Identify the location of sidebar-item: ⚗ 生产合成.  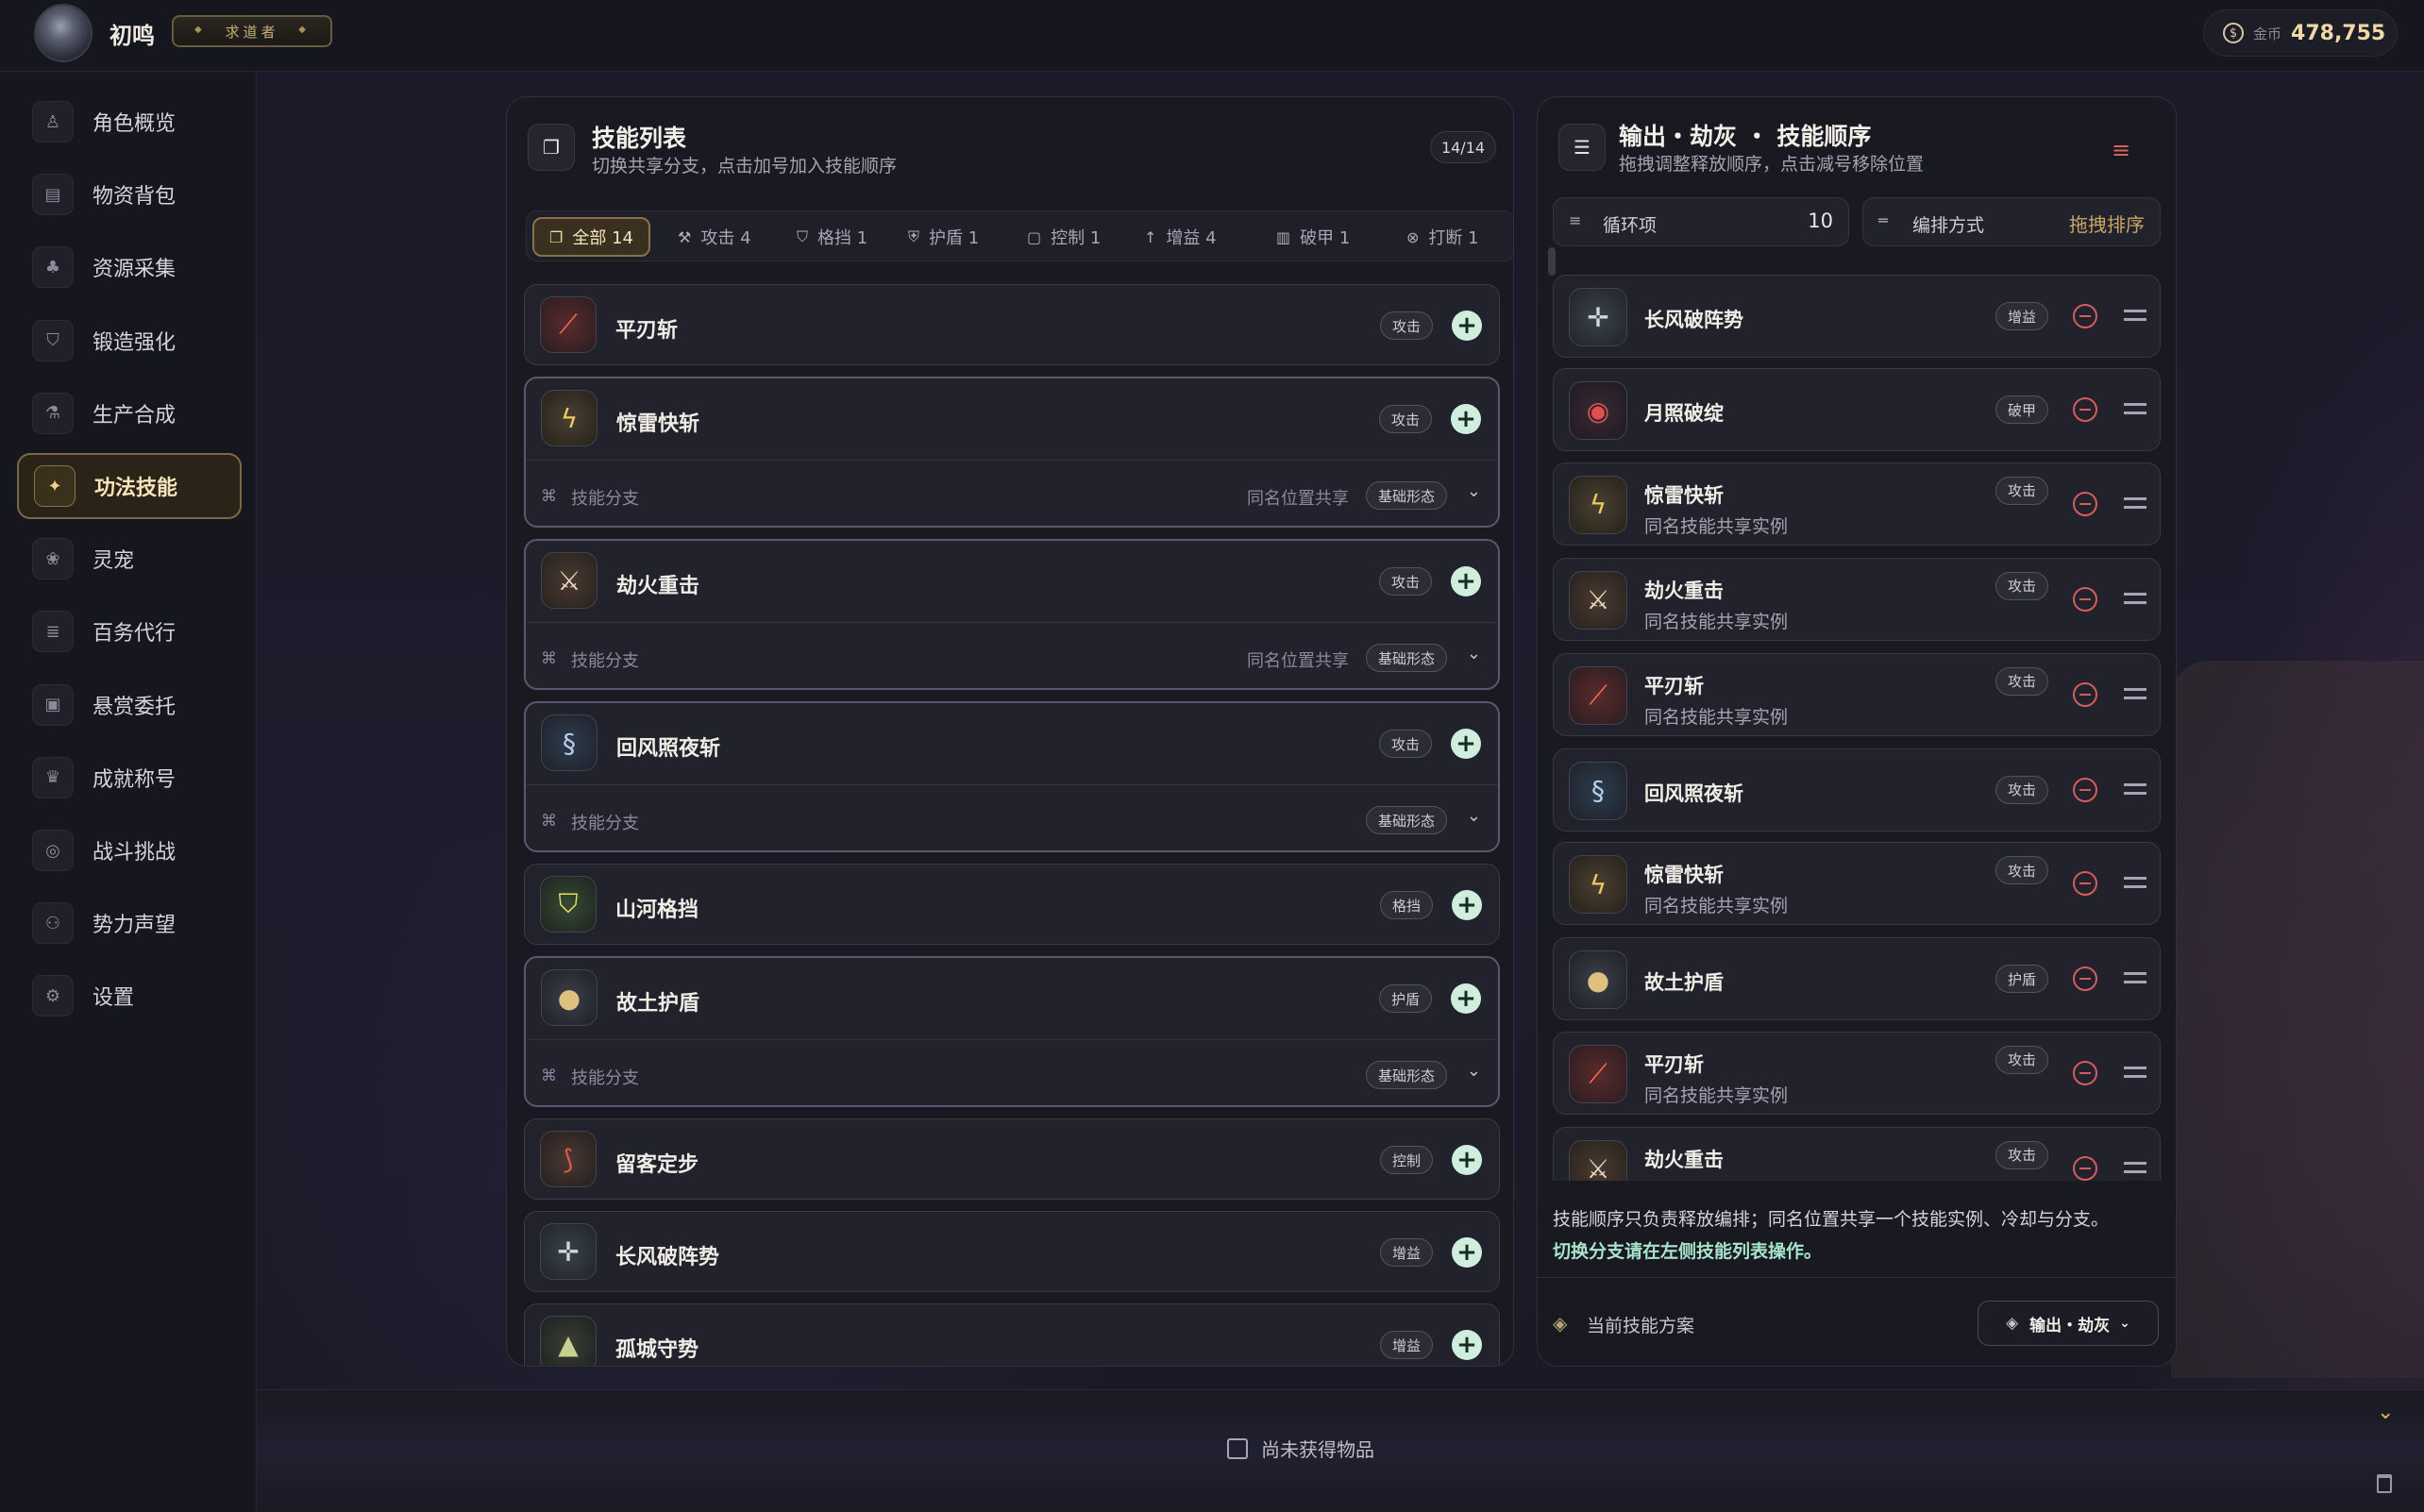
(130, 413).